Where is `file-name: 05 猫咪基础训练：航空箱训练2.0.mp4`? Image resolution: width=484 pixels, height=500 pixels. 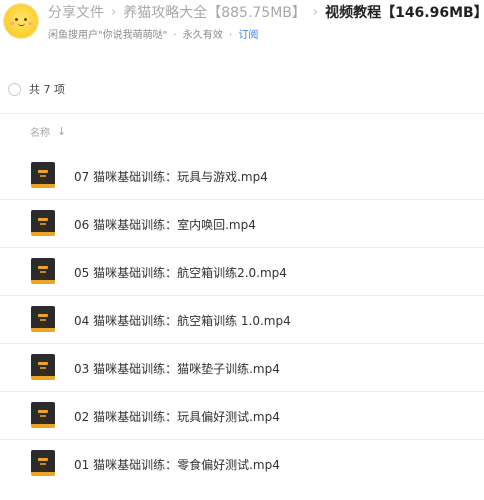 file-name: 05 猫咪基础训练：航空箱训练2.0.mp4 is located at coordinates (180, 272).